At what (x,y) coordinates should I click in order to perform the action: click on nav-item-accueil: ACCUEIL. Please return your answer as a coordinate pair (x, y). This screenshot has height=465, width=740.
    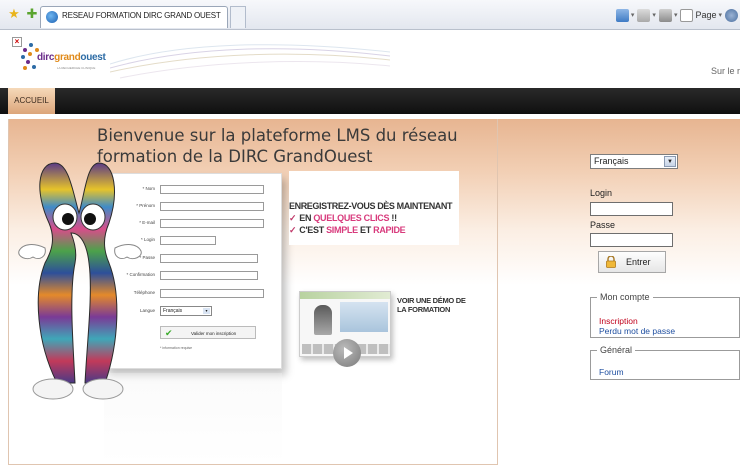
    Looking at the image, I should click on (31, 101).